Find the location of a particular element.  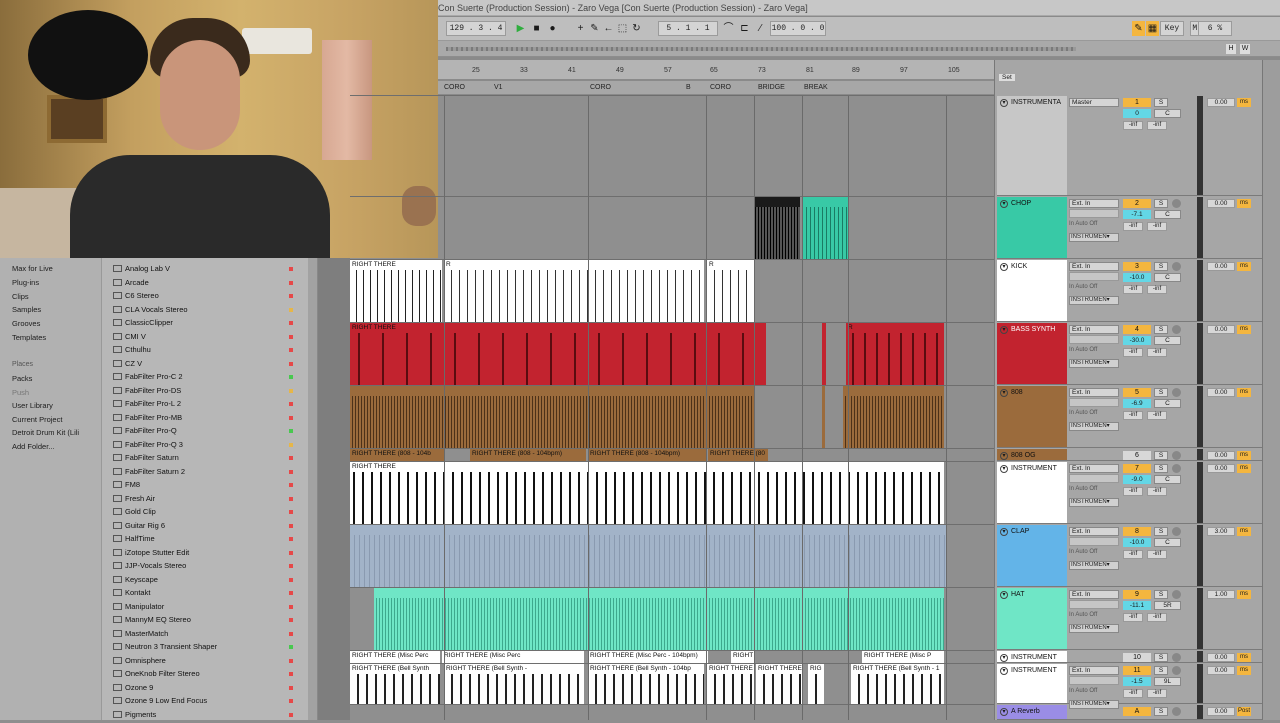

key-map-button: Key is located at coordinates (1172, 28).